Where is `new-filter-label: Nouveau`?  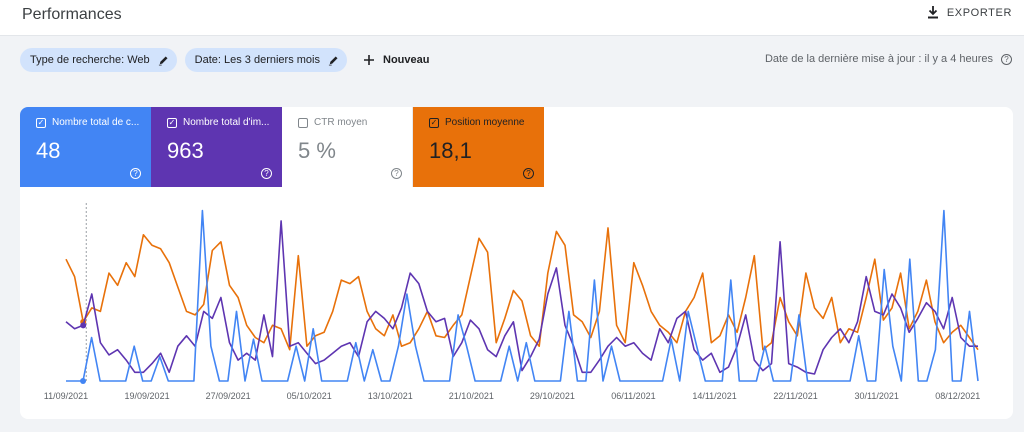
new-filter-label: Nouveau is located at coordinates (406, 60).